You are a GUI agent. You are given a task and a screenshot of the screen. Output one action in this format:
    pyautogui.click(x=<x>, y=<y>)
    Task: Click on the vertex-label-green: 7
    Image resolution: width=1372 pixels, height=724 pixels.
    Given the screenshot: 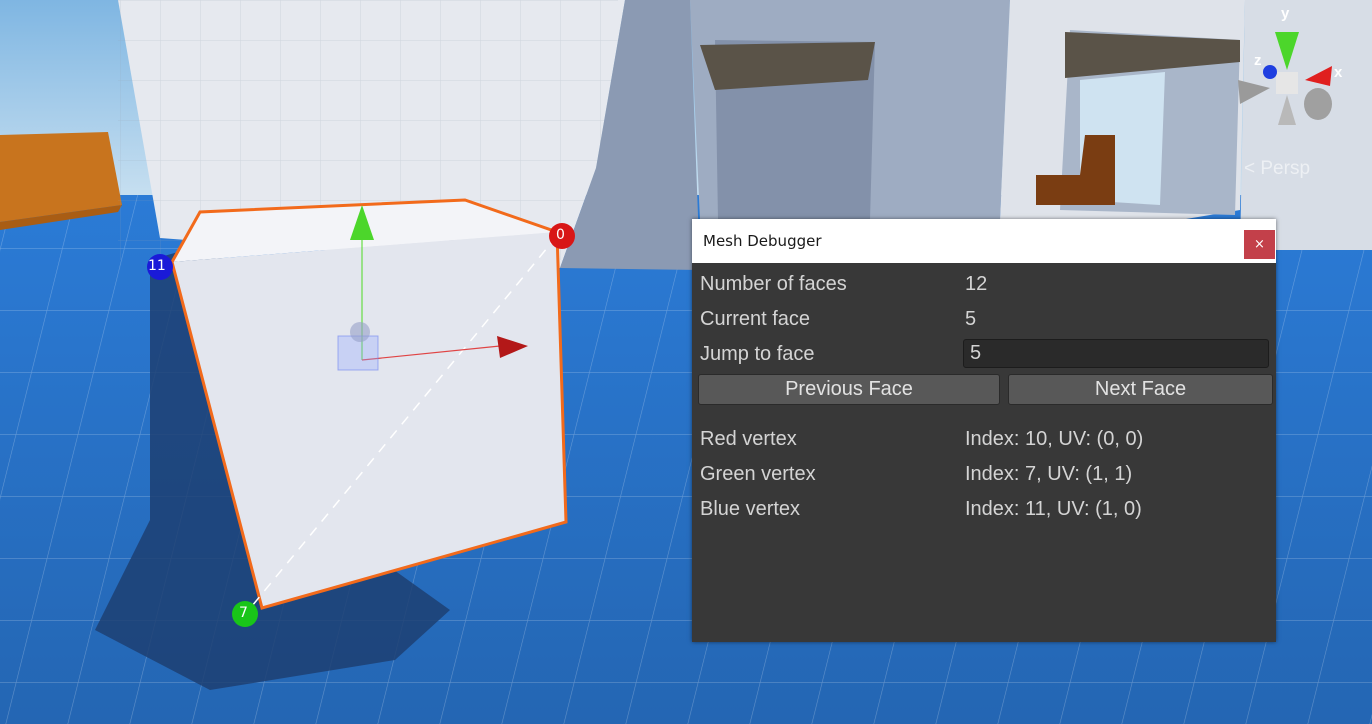 What is the action you would take?
    pyautogui.click(x=243, y=613)
    